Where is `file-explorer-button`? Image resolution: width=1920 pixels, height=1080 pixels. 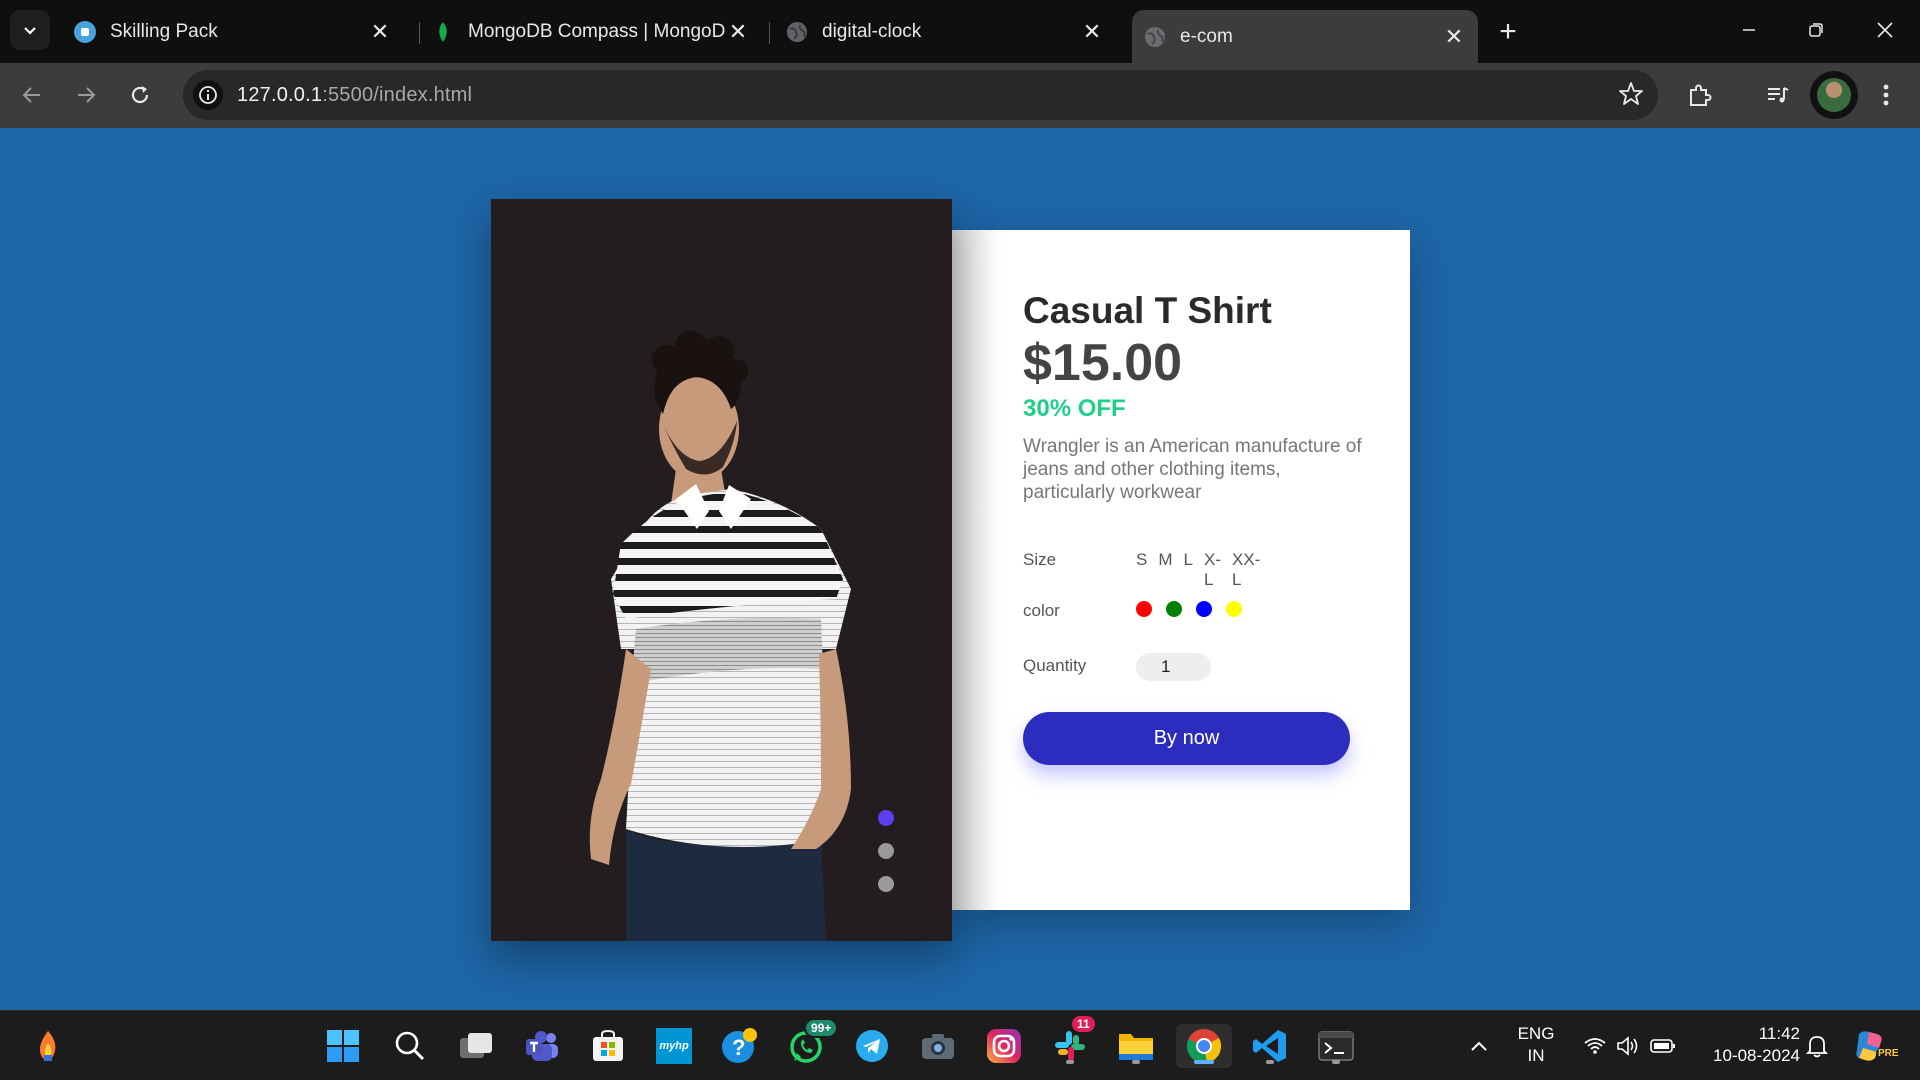 file-explorer-button is located at coordinates (1136, 1046).